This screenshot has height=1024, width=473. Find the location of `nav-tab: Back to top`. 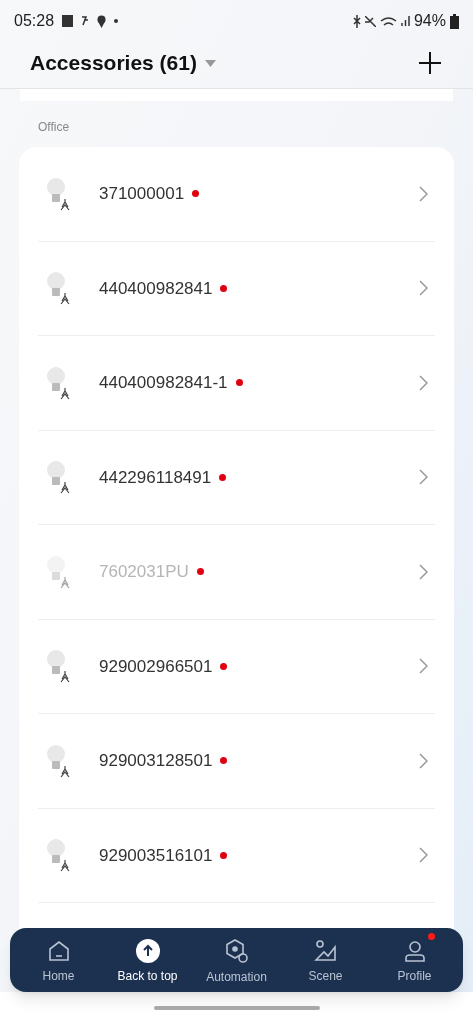

nav-tab: Back to top is located at coordinates (147, 960).